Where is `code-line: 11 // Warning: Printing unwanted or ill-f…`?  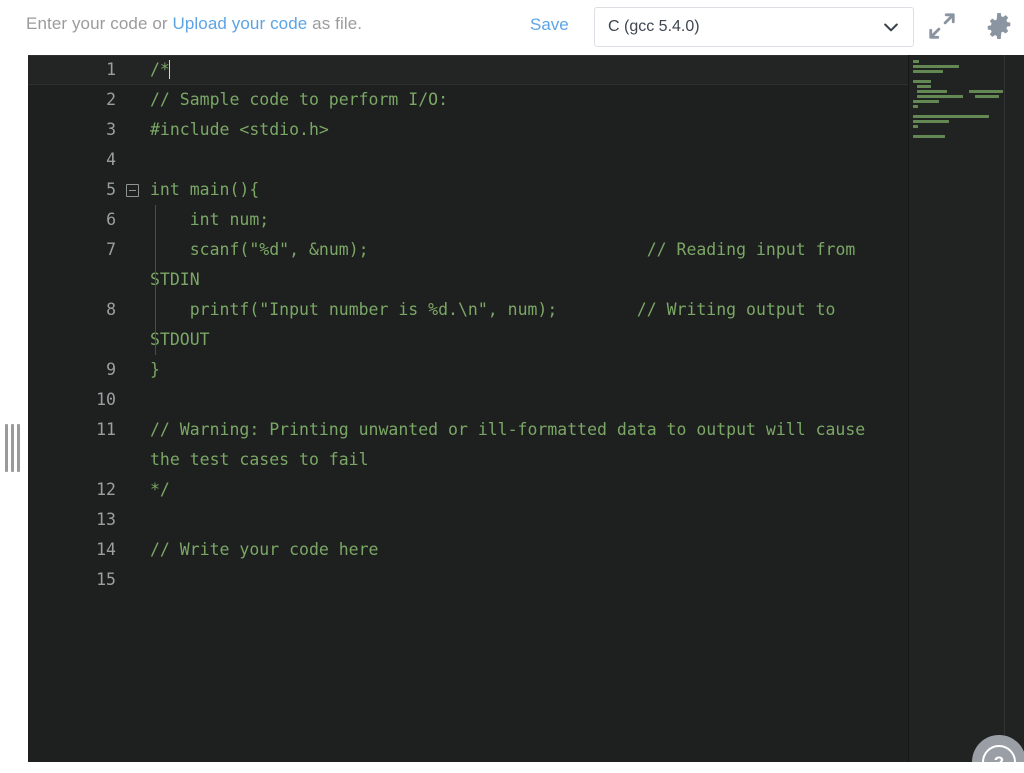
code-line: 11 // Warning: Printing unwanted or ill-f… is located at coordinates (468, 445).